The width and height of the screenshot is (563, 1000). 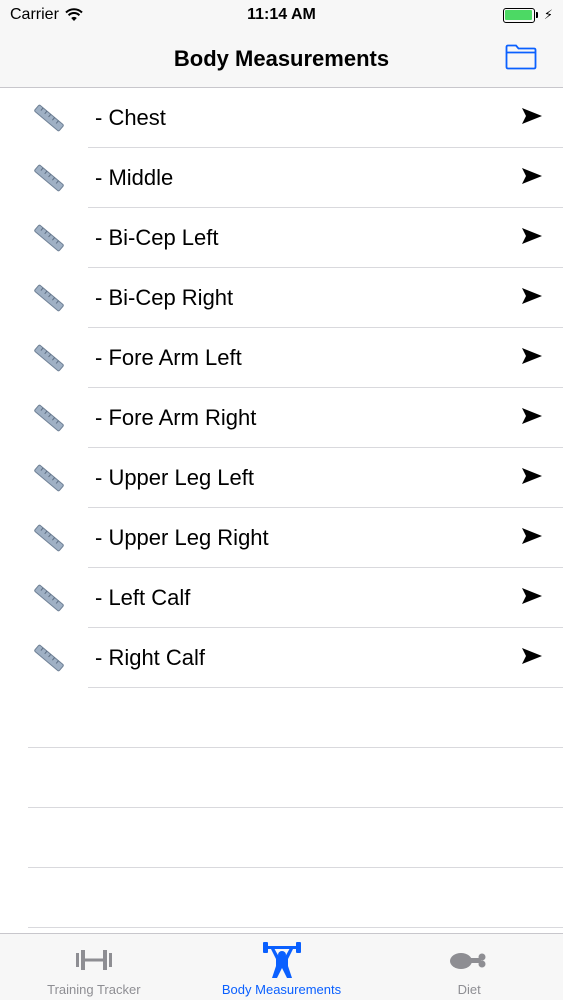 I want to click on folder-icon, so click(x=521, y=57).